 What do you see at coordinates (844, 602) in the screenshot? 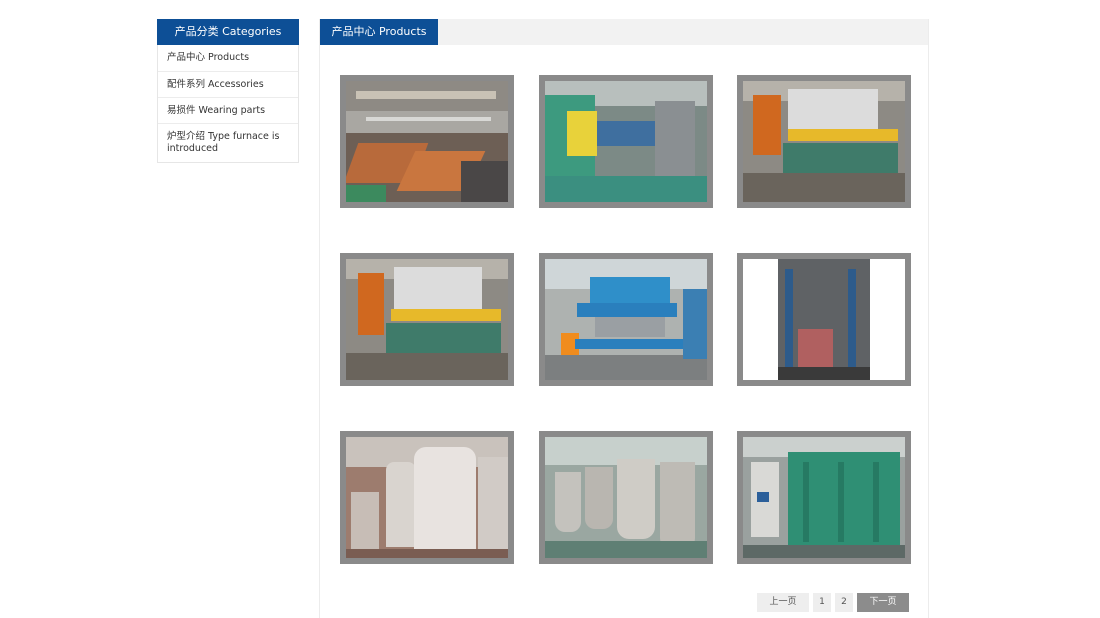
I see `page-2-button: 2` at bounding box center [844, 602].